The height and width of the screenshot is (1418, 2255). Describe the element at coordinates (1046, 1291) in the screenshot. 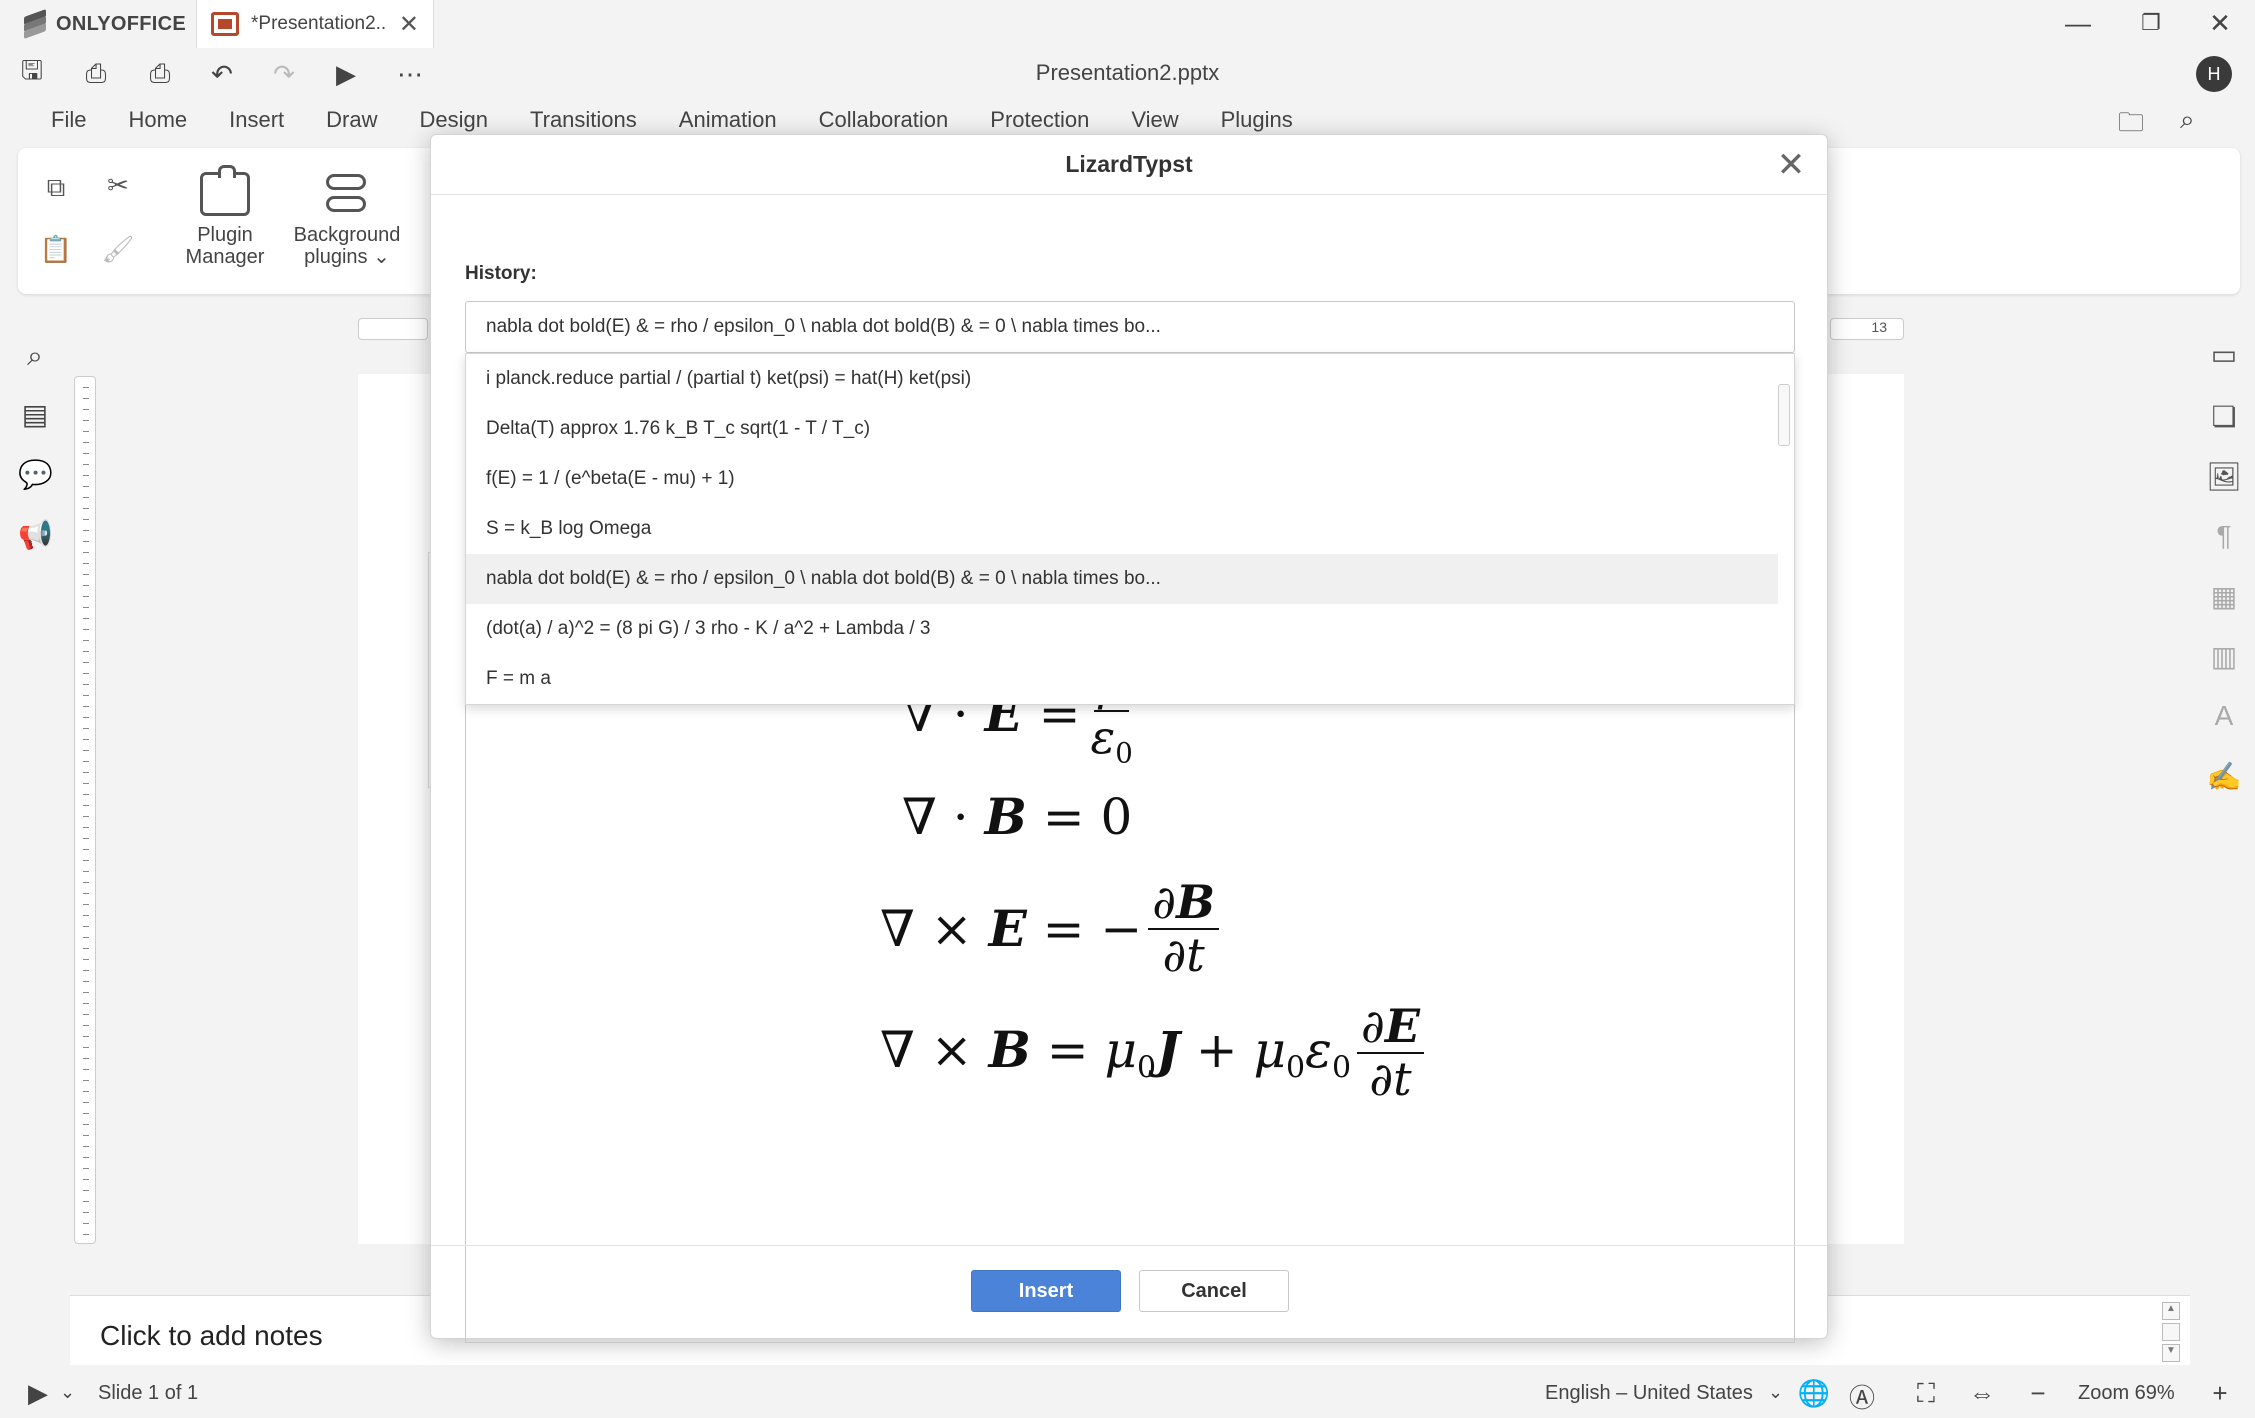

I see `insert-button: Insert` at that location.